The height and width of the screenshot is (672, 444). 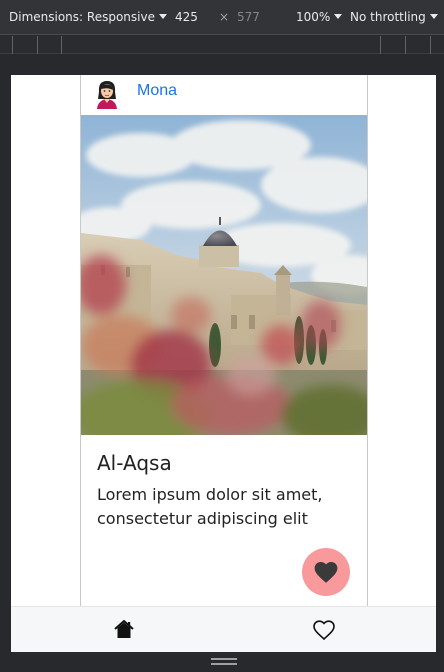 What do you see at coordinates (324, 630) in the screenshot?
I see `heart-outline-icon` at bounding box center [324, 630].